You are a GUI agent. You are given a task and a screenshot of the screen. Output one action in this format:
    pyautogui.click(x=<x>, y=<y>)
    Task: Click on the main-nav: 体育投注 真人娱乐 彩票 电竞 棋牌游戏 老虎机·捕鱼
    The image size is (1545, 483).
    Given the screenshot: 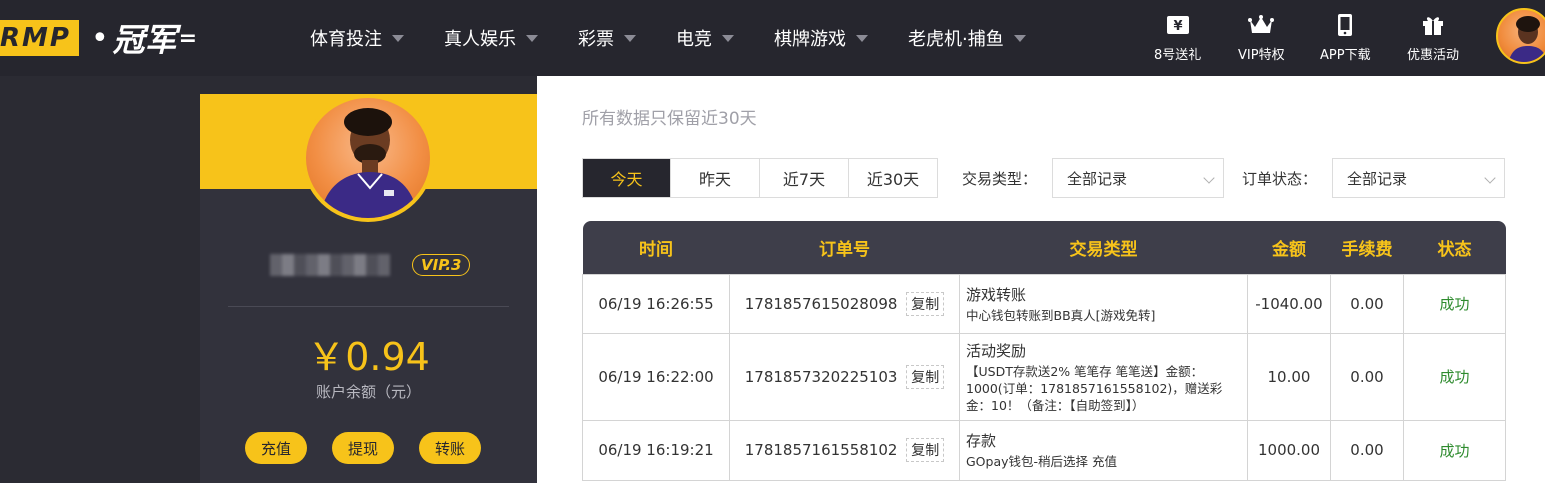 What is the action you would take?
    pyautogui.click(x=688, y=38)
    